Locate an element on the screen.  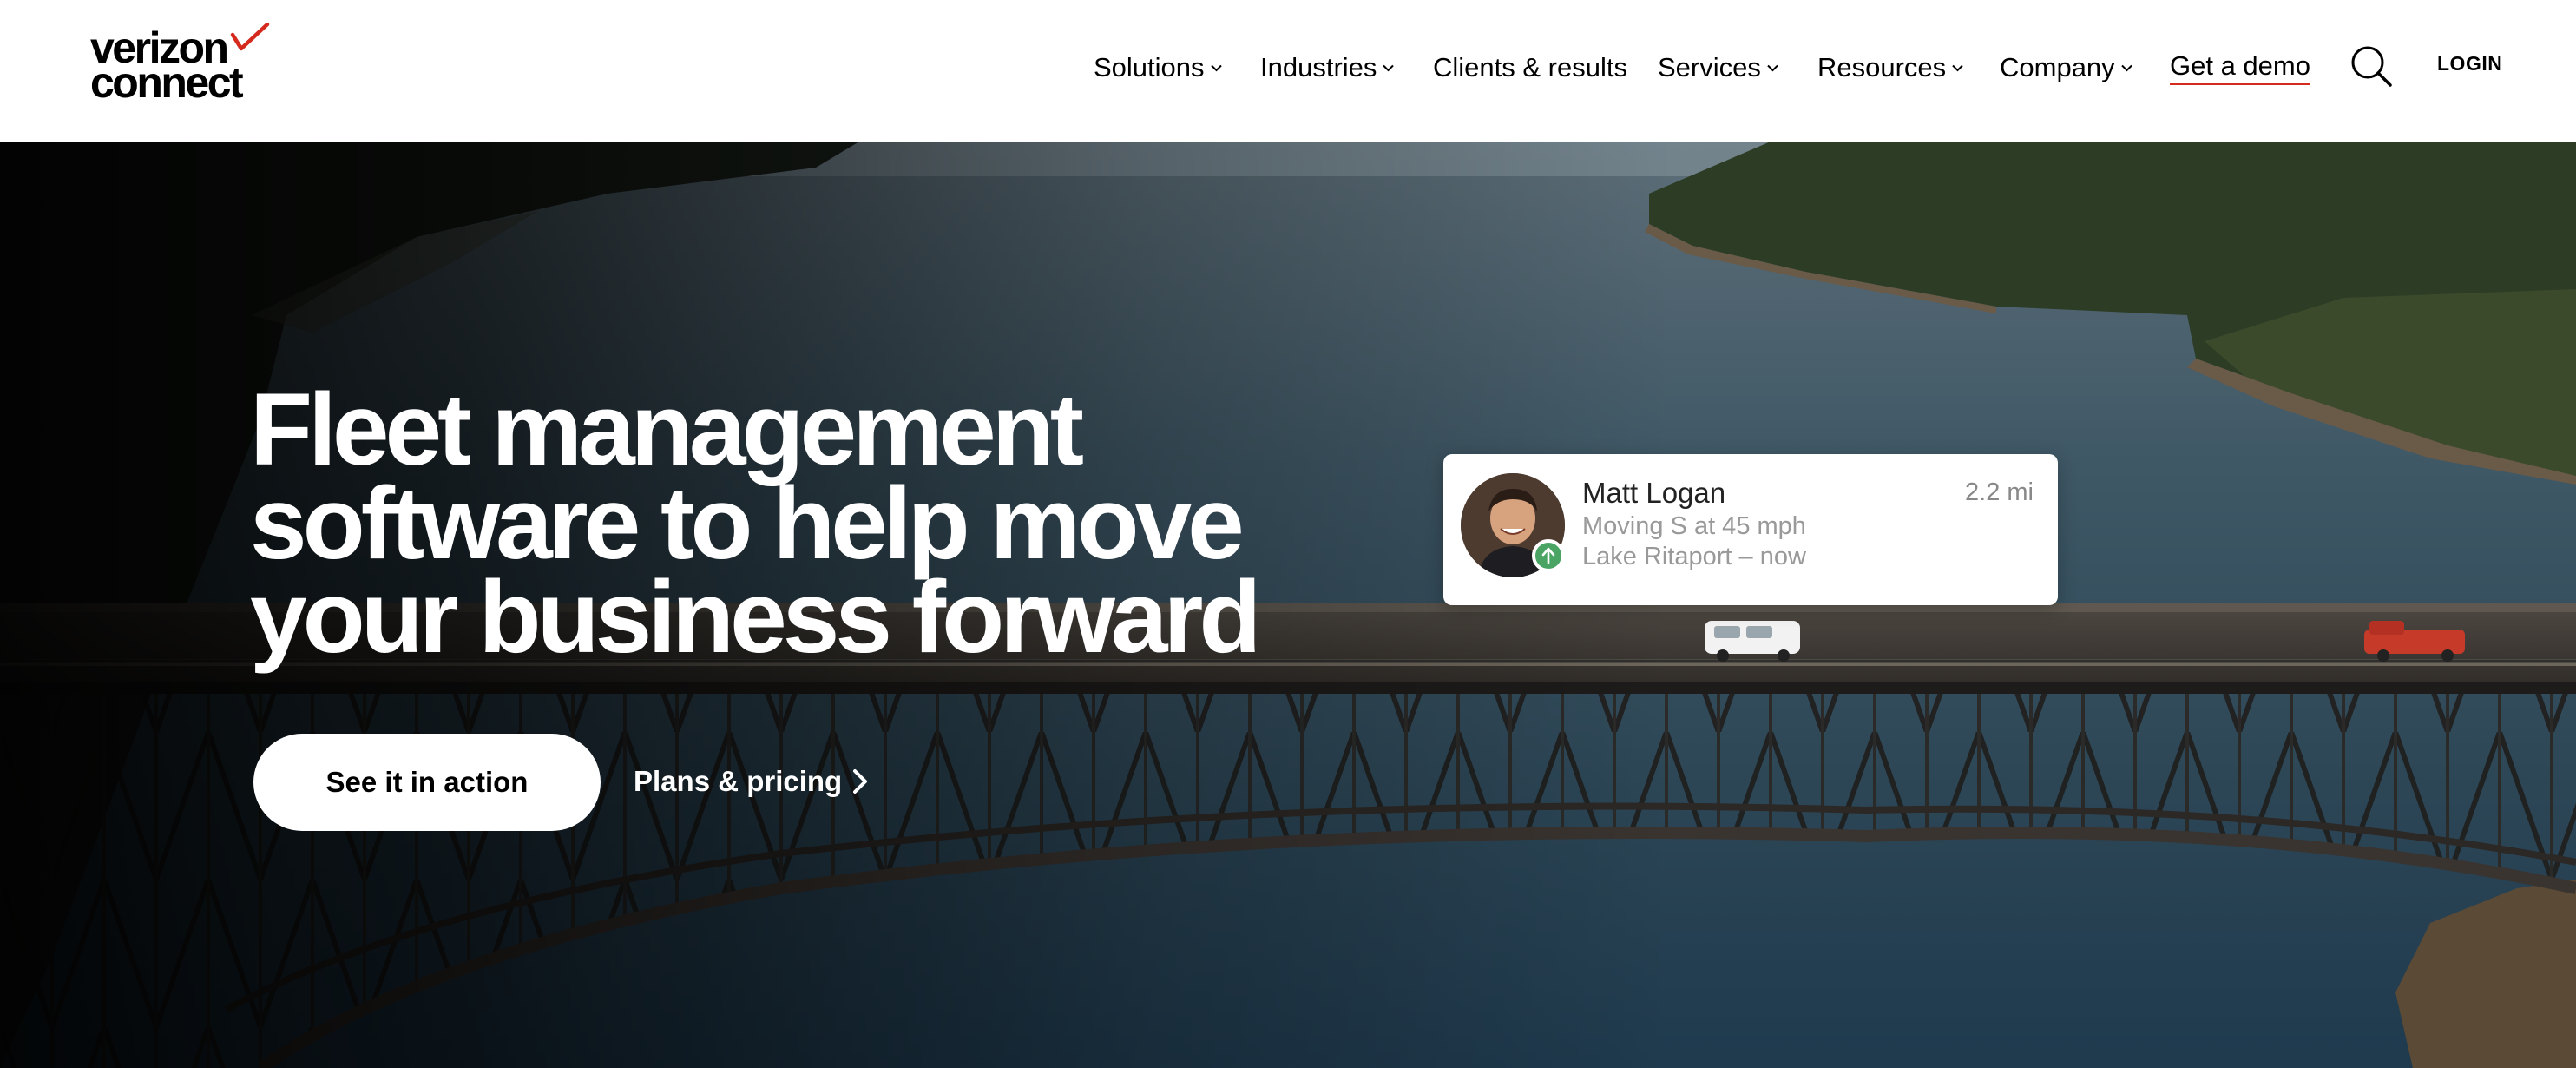
headline-line: software to help move is located at coordinates (747, 523).